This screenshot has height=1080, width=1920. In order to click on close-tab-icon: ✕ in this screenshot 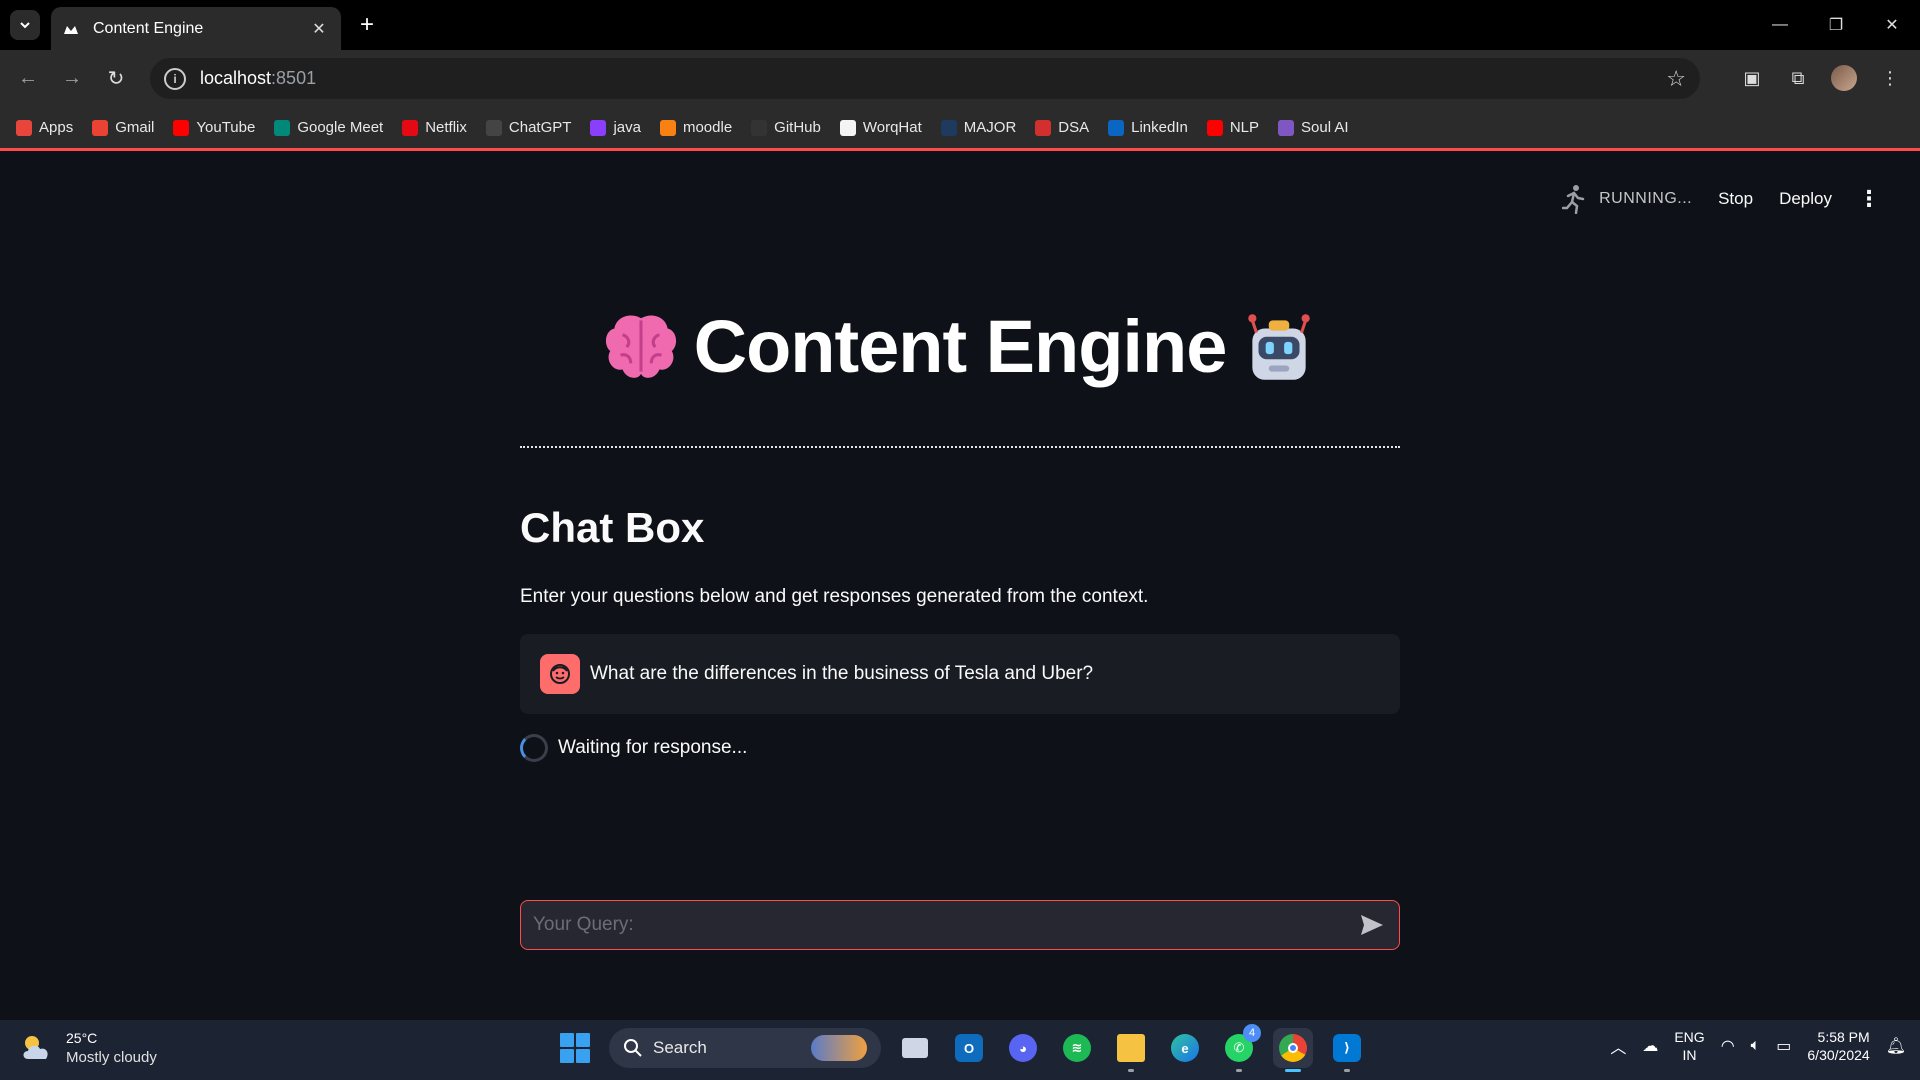, I will do `click(319, 29)`.